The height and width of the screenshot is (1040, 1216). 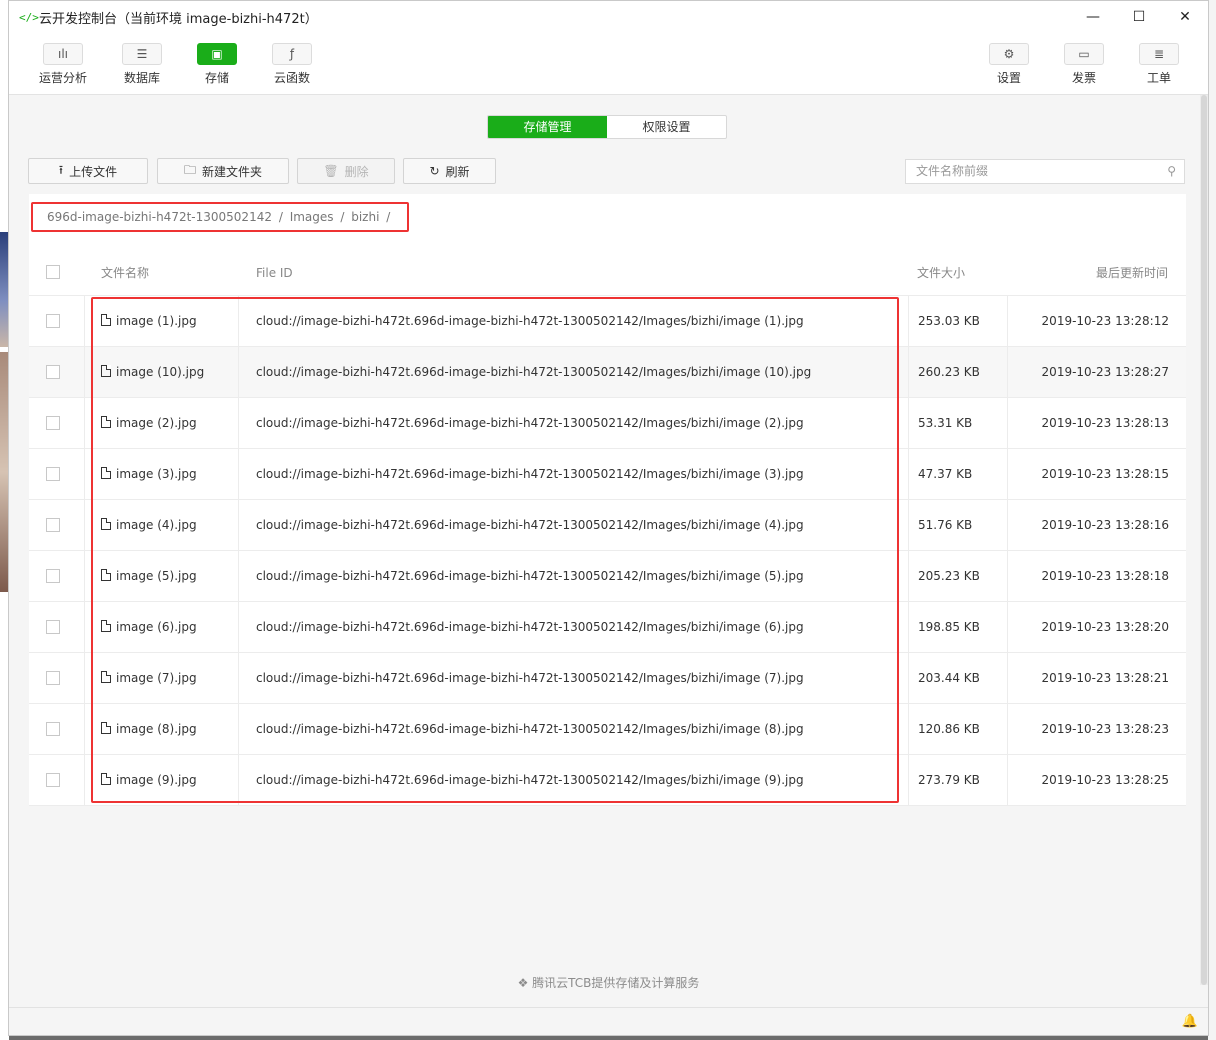 What do you see at coordinates (159, 217) in the screenshot?
I see `breadcrumb-item: 696d-image-bizhi-h472t-1300502142` at bounding box center [159, 217].